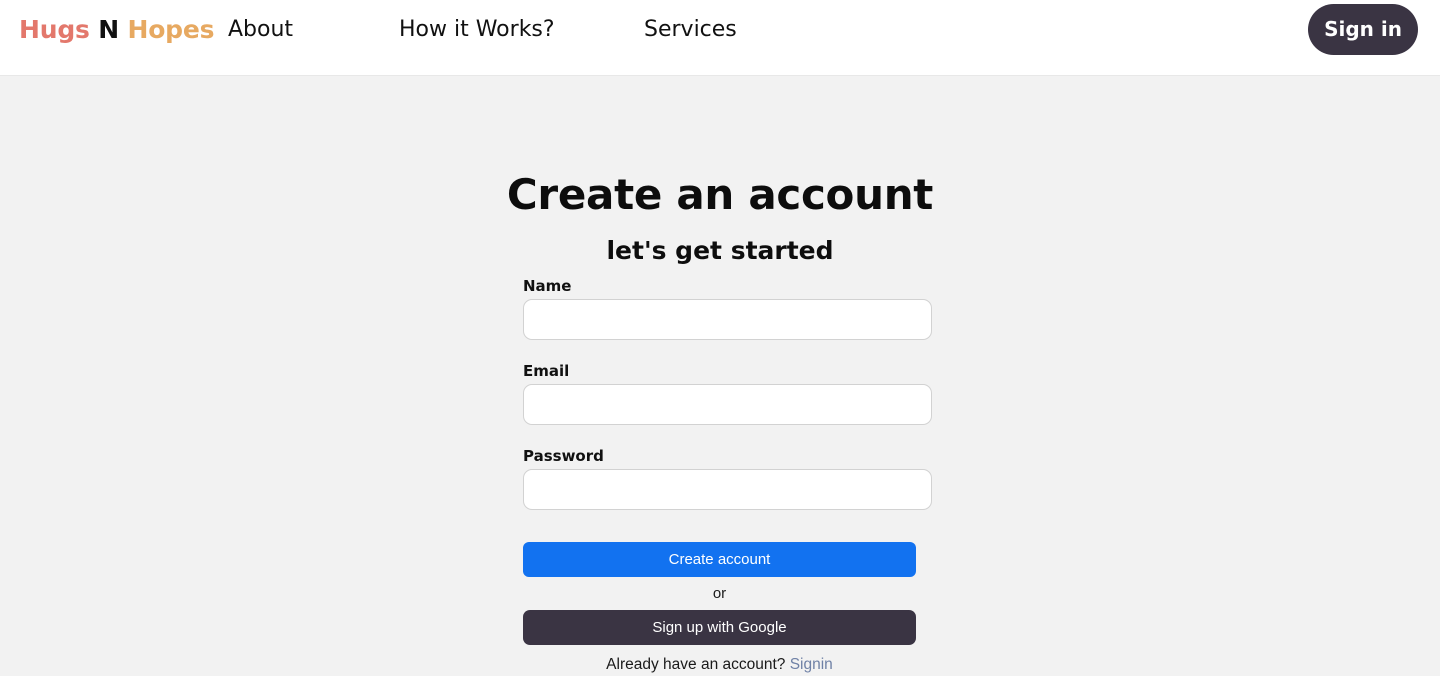 Image resolution: width=1440 pixels, height=676 pixels. I want to click on brand-part-n: N, so click(108, 29).